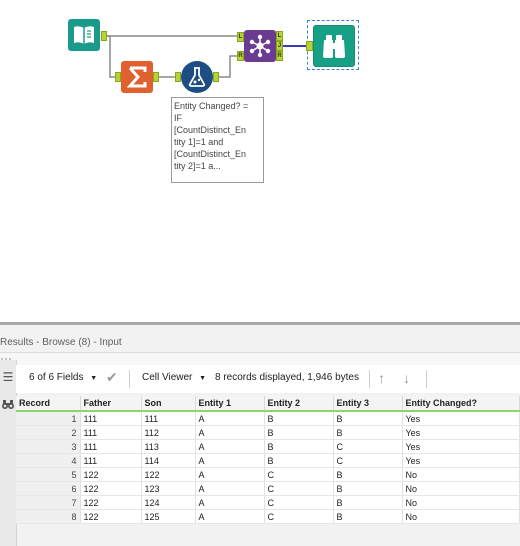  Describe the element at coordinates (84, 35) in the screenshot. I see `input-data-tool` at that location.